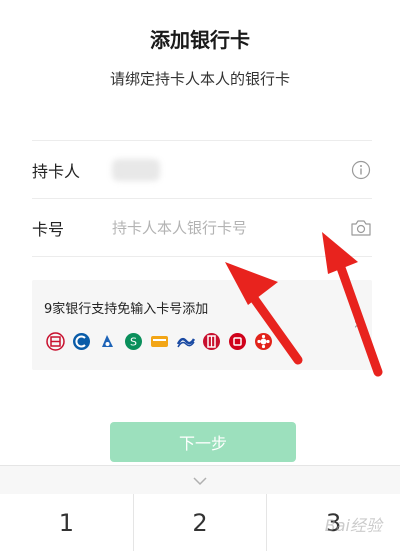  Describe the element at coordinates (200, 480) in the screenshot. I see `collapse-keyboard-icon` at that location.